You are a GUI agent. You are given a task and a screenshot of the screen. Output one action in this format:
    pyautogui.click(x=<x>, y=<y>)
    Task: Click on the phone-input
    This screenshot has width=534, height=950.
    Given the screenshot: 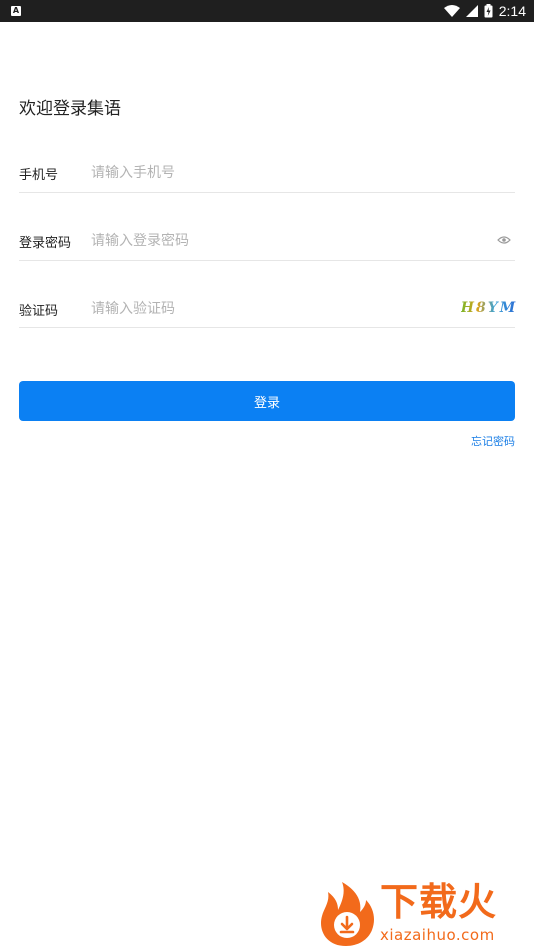 What is the action you would take?
    pyautogui.click(x=271, y=173)
    